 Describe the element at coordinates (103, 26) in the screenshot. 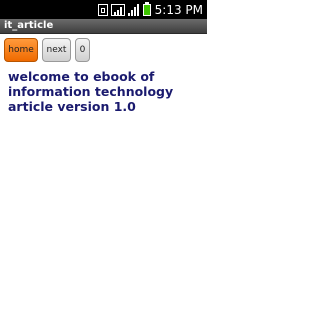

I see `title-bar: it_article` at that location.